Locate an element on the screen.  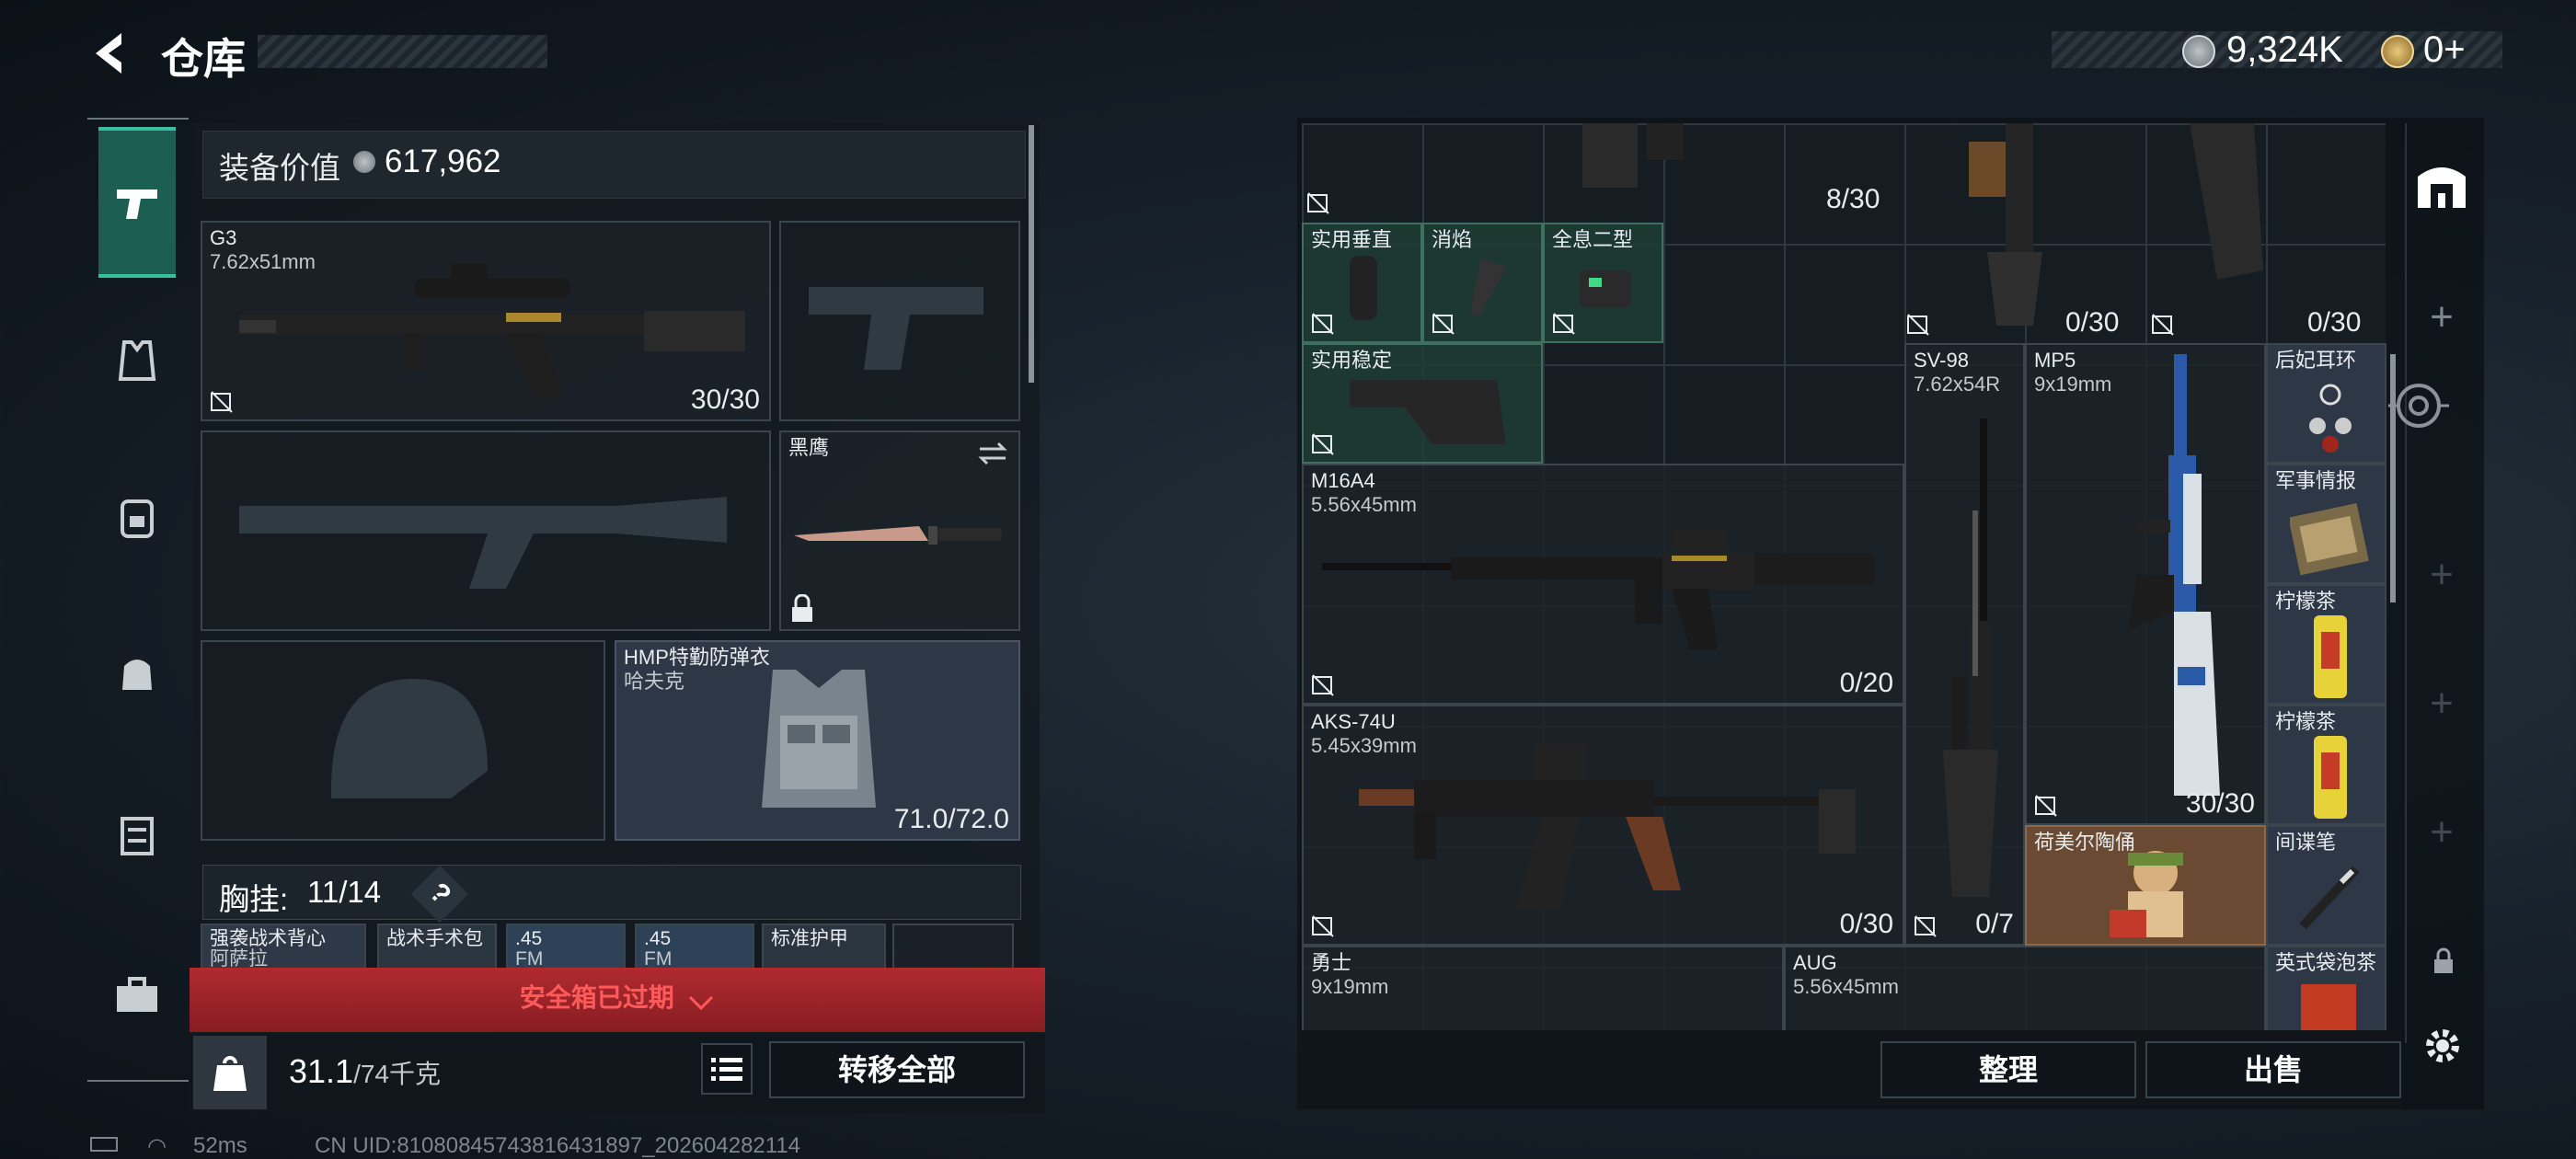
stash-item-mp5: MP5 9x19mm 30/30 is located at coordinates (2145, 584).